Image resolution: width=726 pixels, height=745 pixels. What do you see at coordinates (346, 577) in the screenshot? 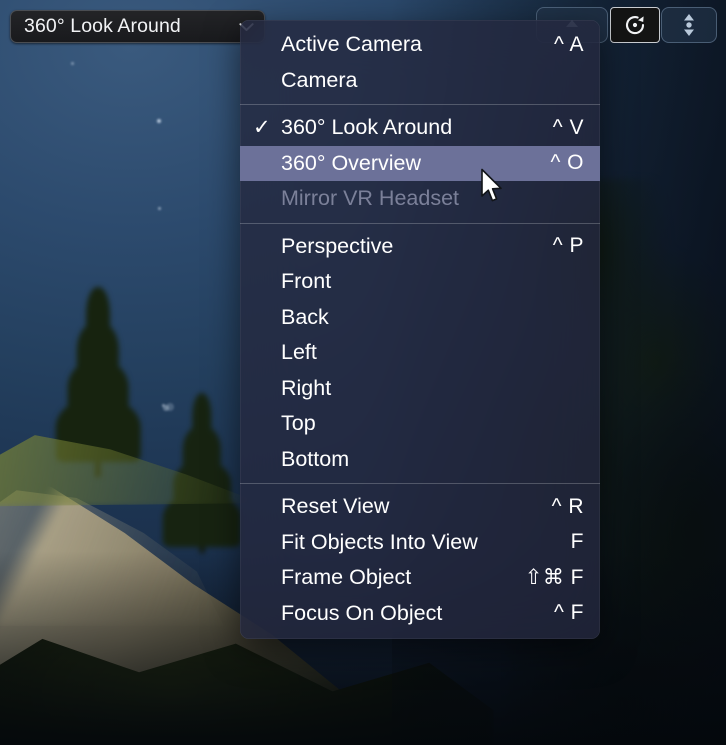
I see `menu-item-label: Frame Object` at bounding box center [346, 577].